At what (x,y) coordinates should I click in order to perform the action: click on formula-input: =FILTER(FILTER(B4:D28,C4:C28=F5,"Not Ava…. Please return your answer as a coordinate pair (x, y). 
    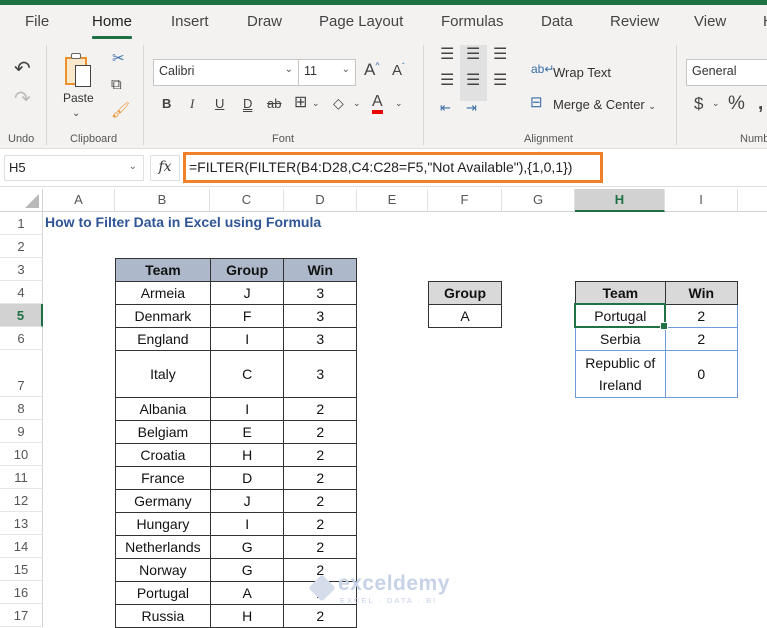
    Looking at the image, I should click on (393, 167).